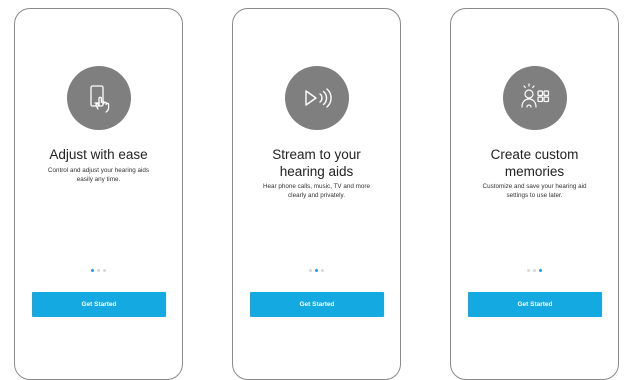  What do you see at coordinates (98, 154) in the screenshot?
I see `screen-title: Adjust with ease` at bounding box center [98, 154].